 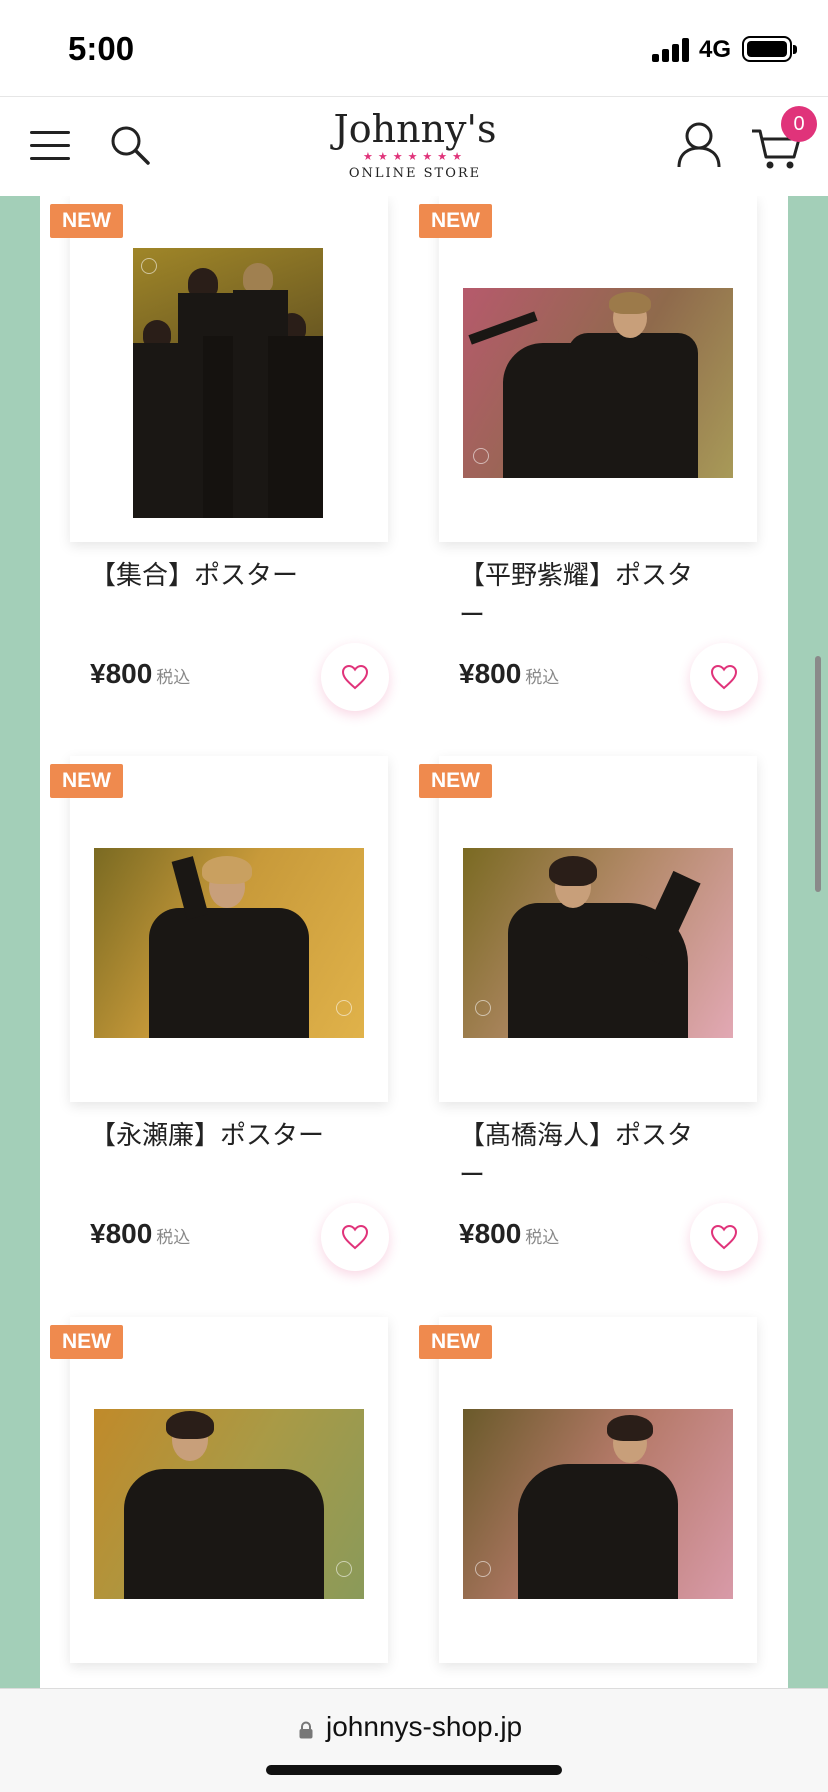 What do you see at coordinates (240, 1136) in the screenshot?
I see `product-name: 【永瀬廉】ポスター` at bounding box center [240, 1136].